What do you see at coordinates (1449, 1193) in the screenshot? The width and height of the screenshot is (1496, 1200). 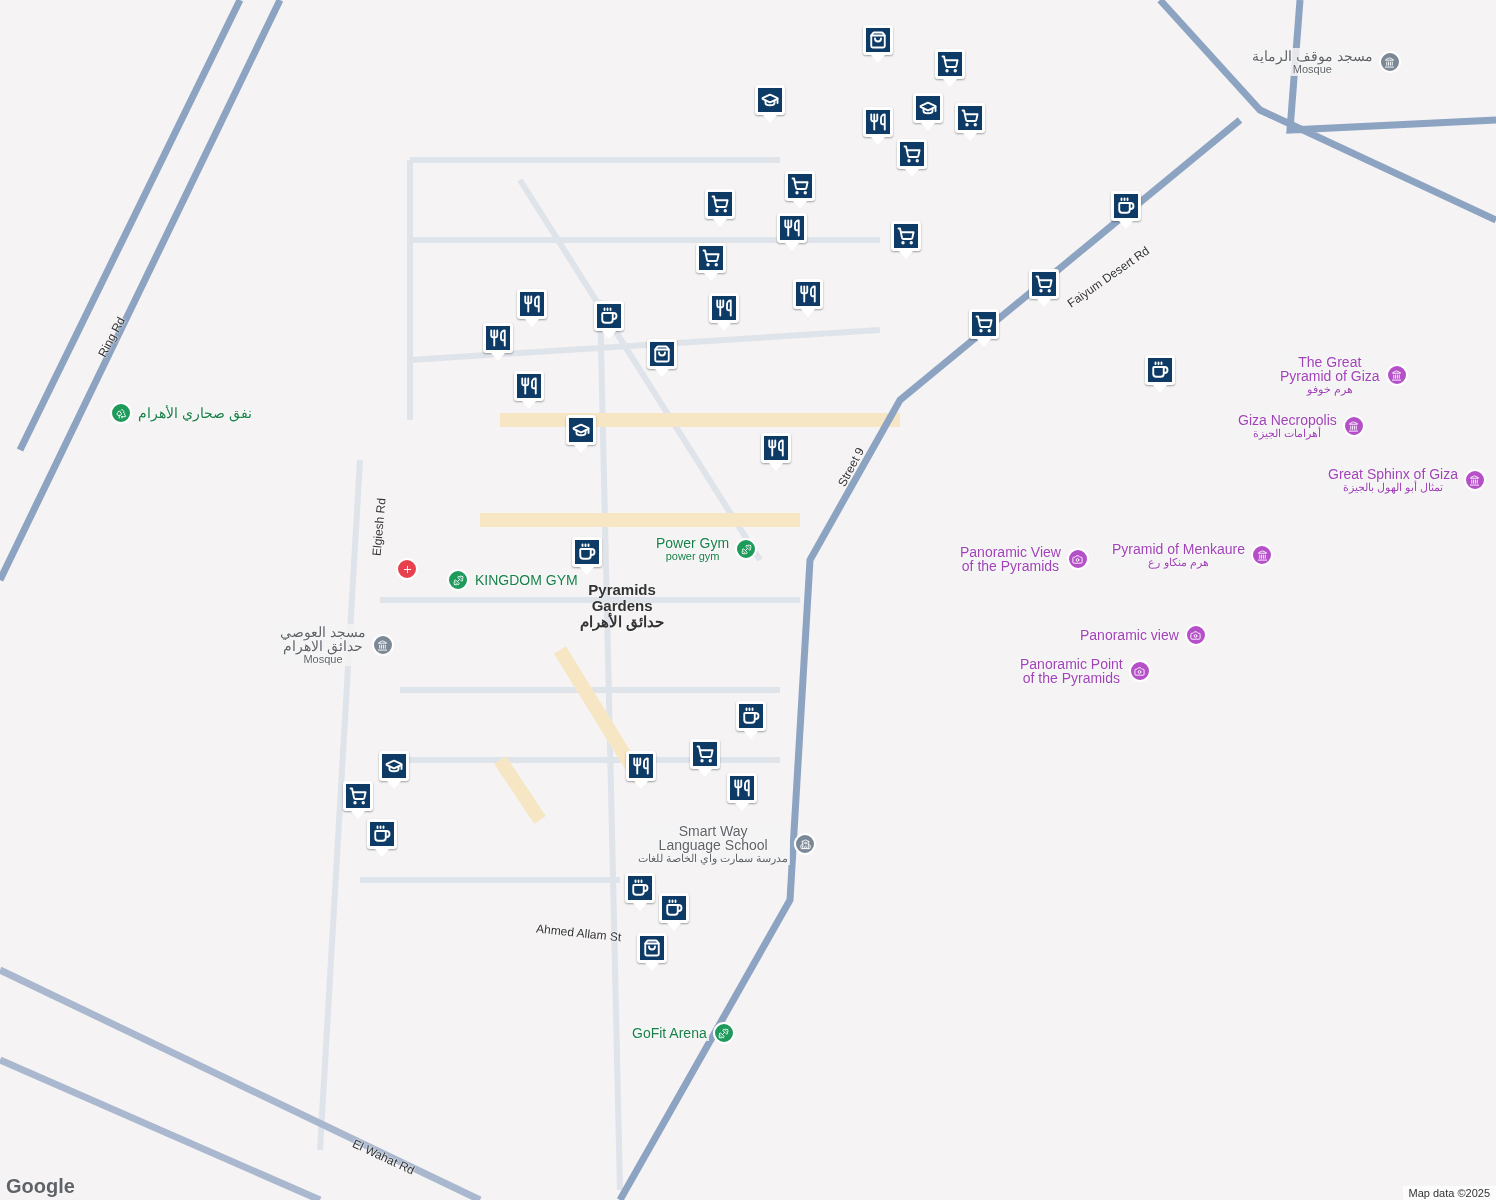 I see `map-attribution: Map data ©2025` at bounding box center [1449, 1193].